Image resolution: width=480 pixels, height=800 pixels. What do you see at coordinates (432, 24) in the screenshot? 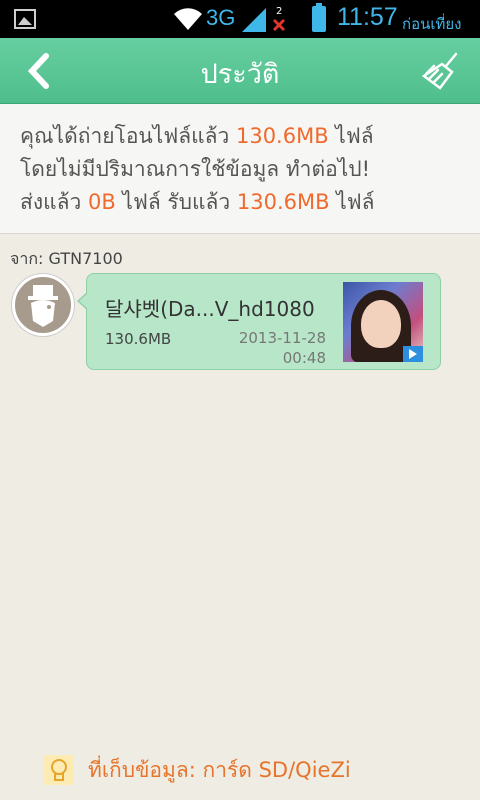
I see `clock-ampm: ก่อนเที่ยง` at bounding box center [432, 24].